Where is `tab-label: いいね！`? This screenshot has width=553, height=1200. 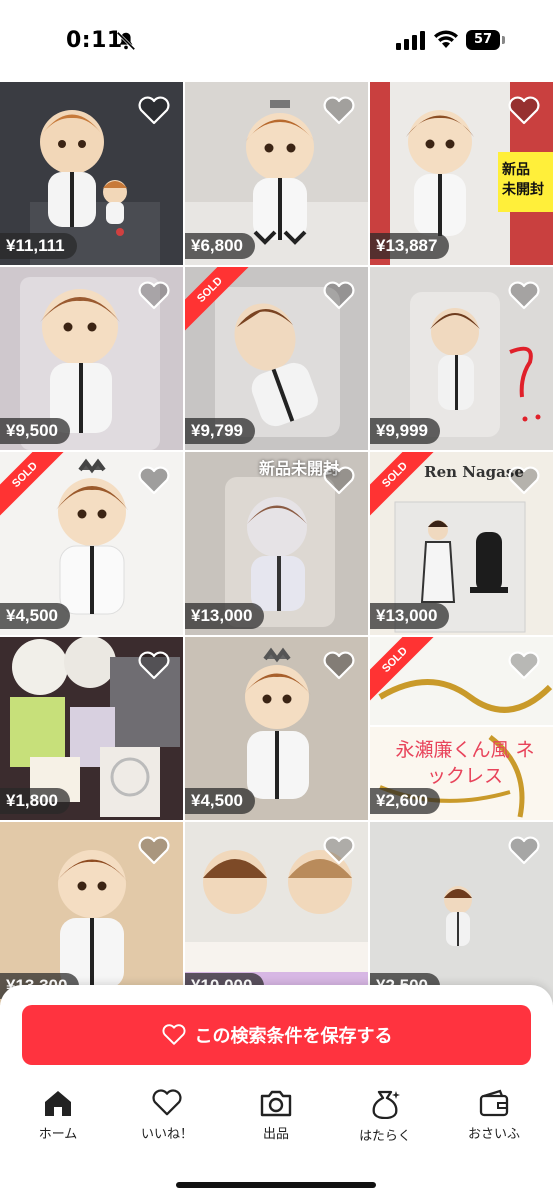 tab-label: いいね！ is located at coordinates (166, 1134).